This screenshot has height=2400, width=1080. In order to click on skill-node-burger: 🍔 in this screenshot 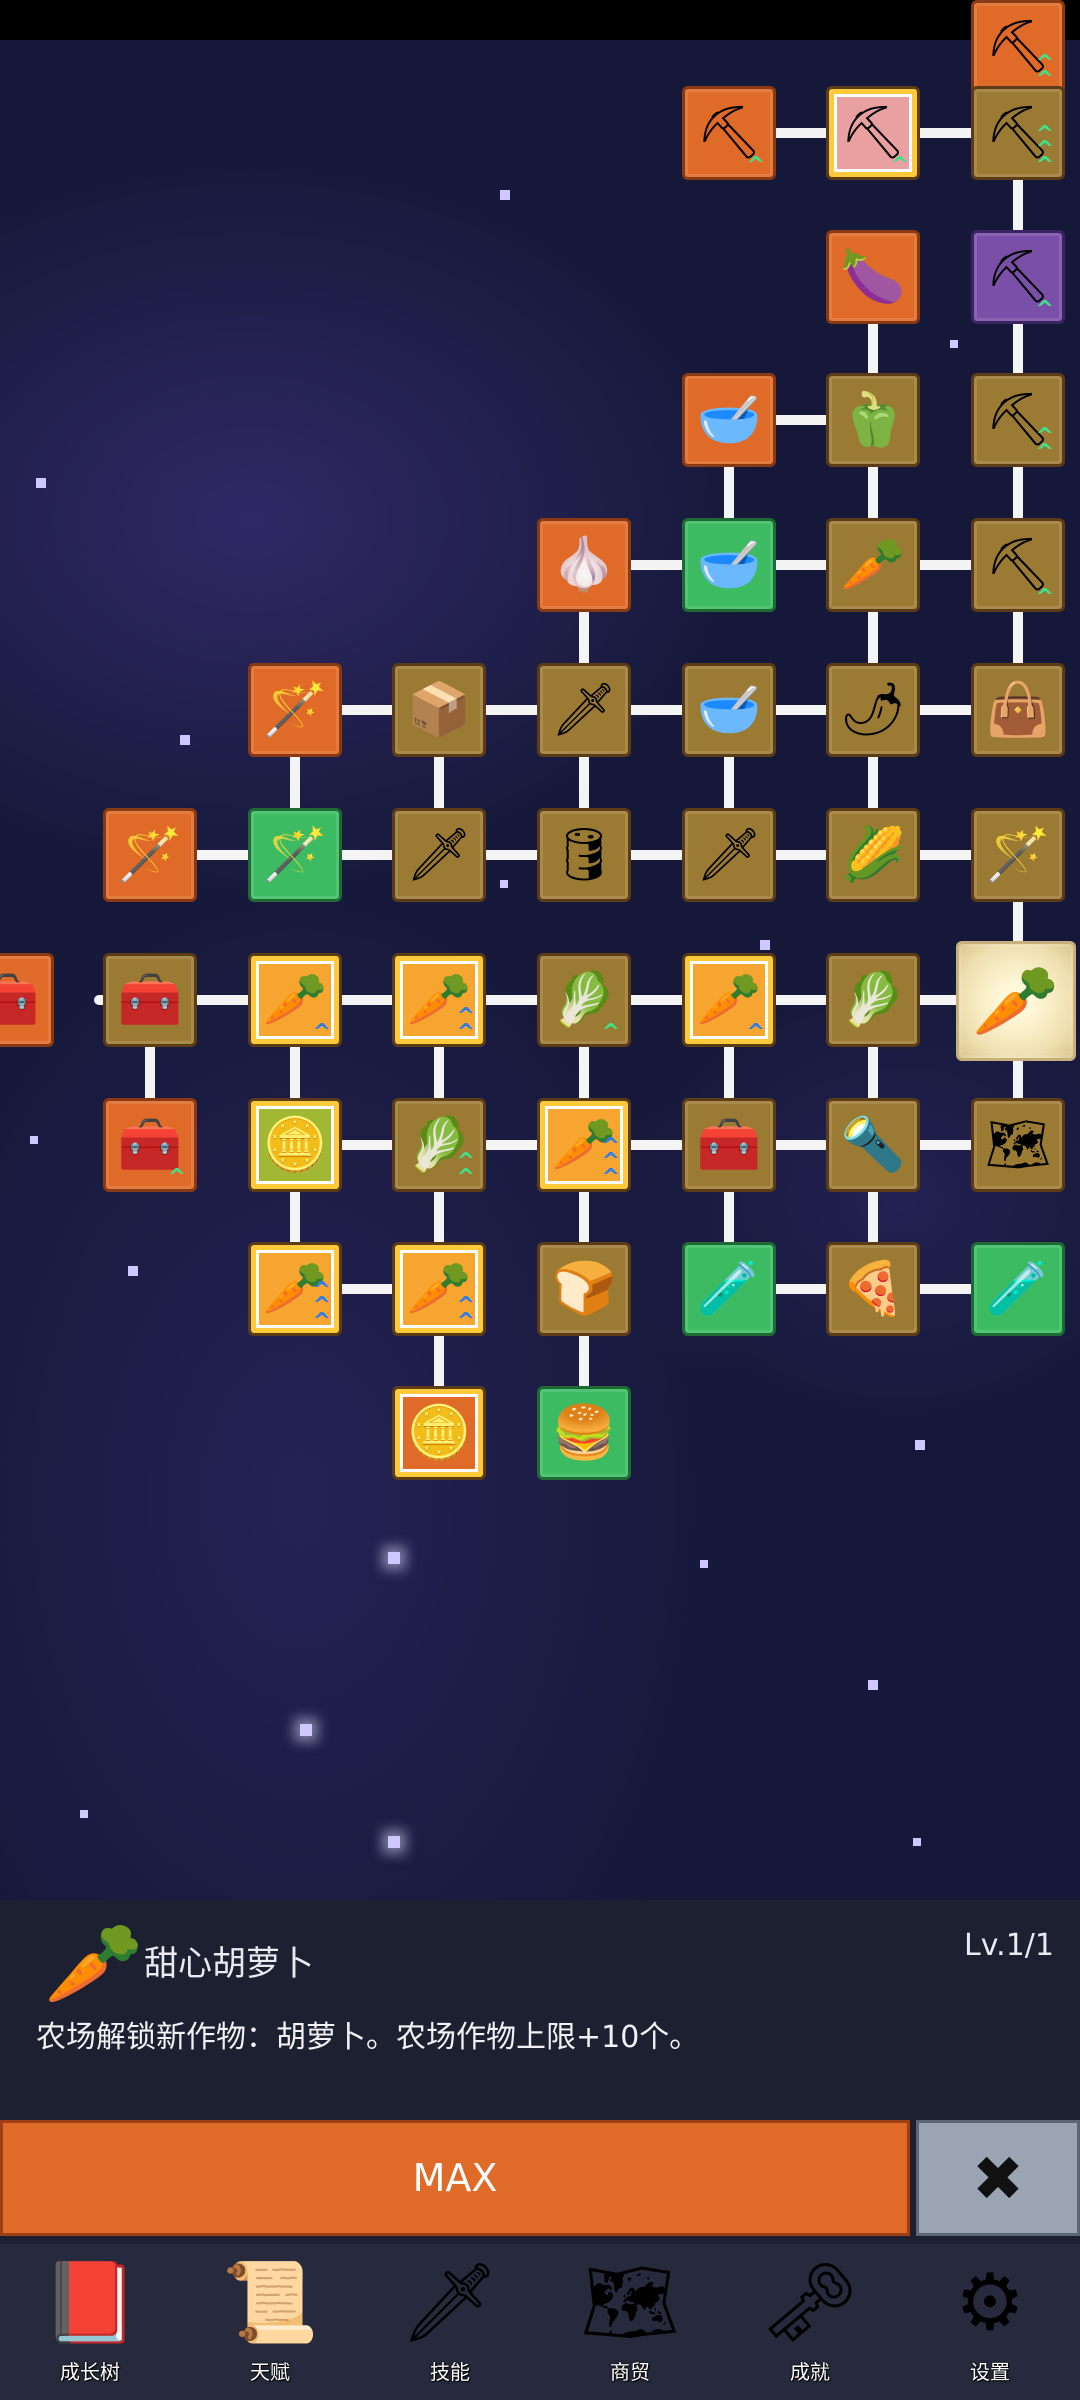, I will do `click(584, 1433)`.